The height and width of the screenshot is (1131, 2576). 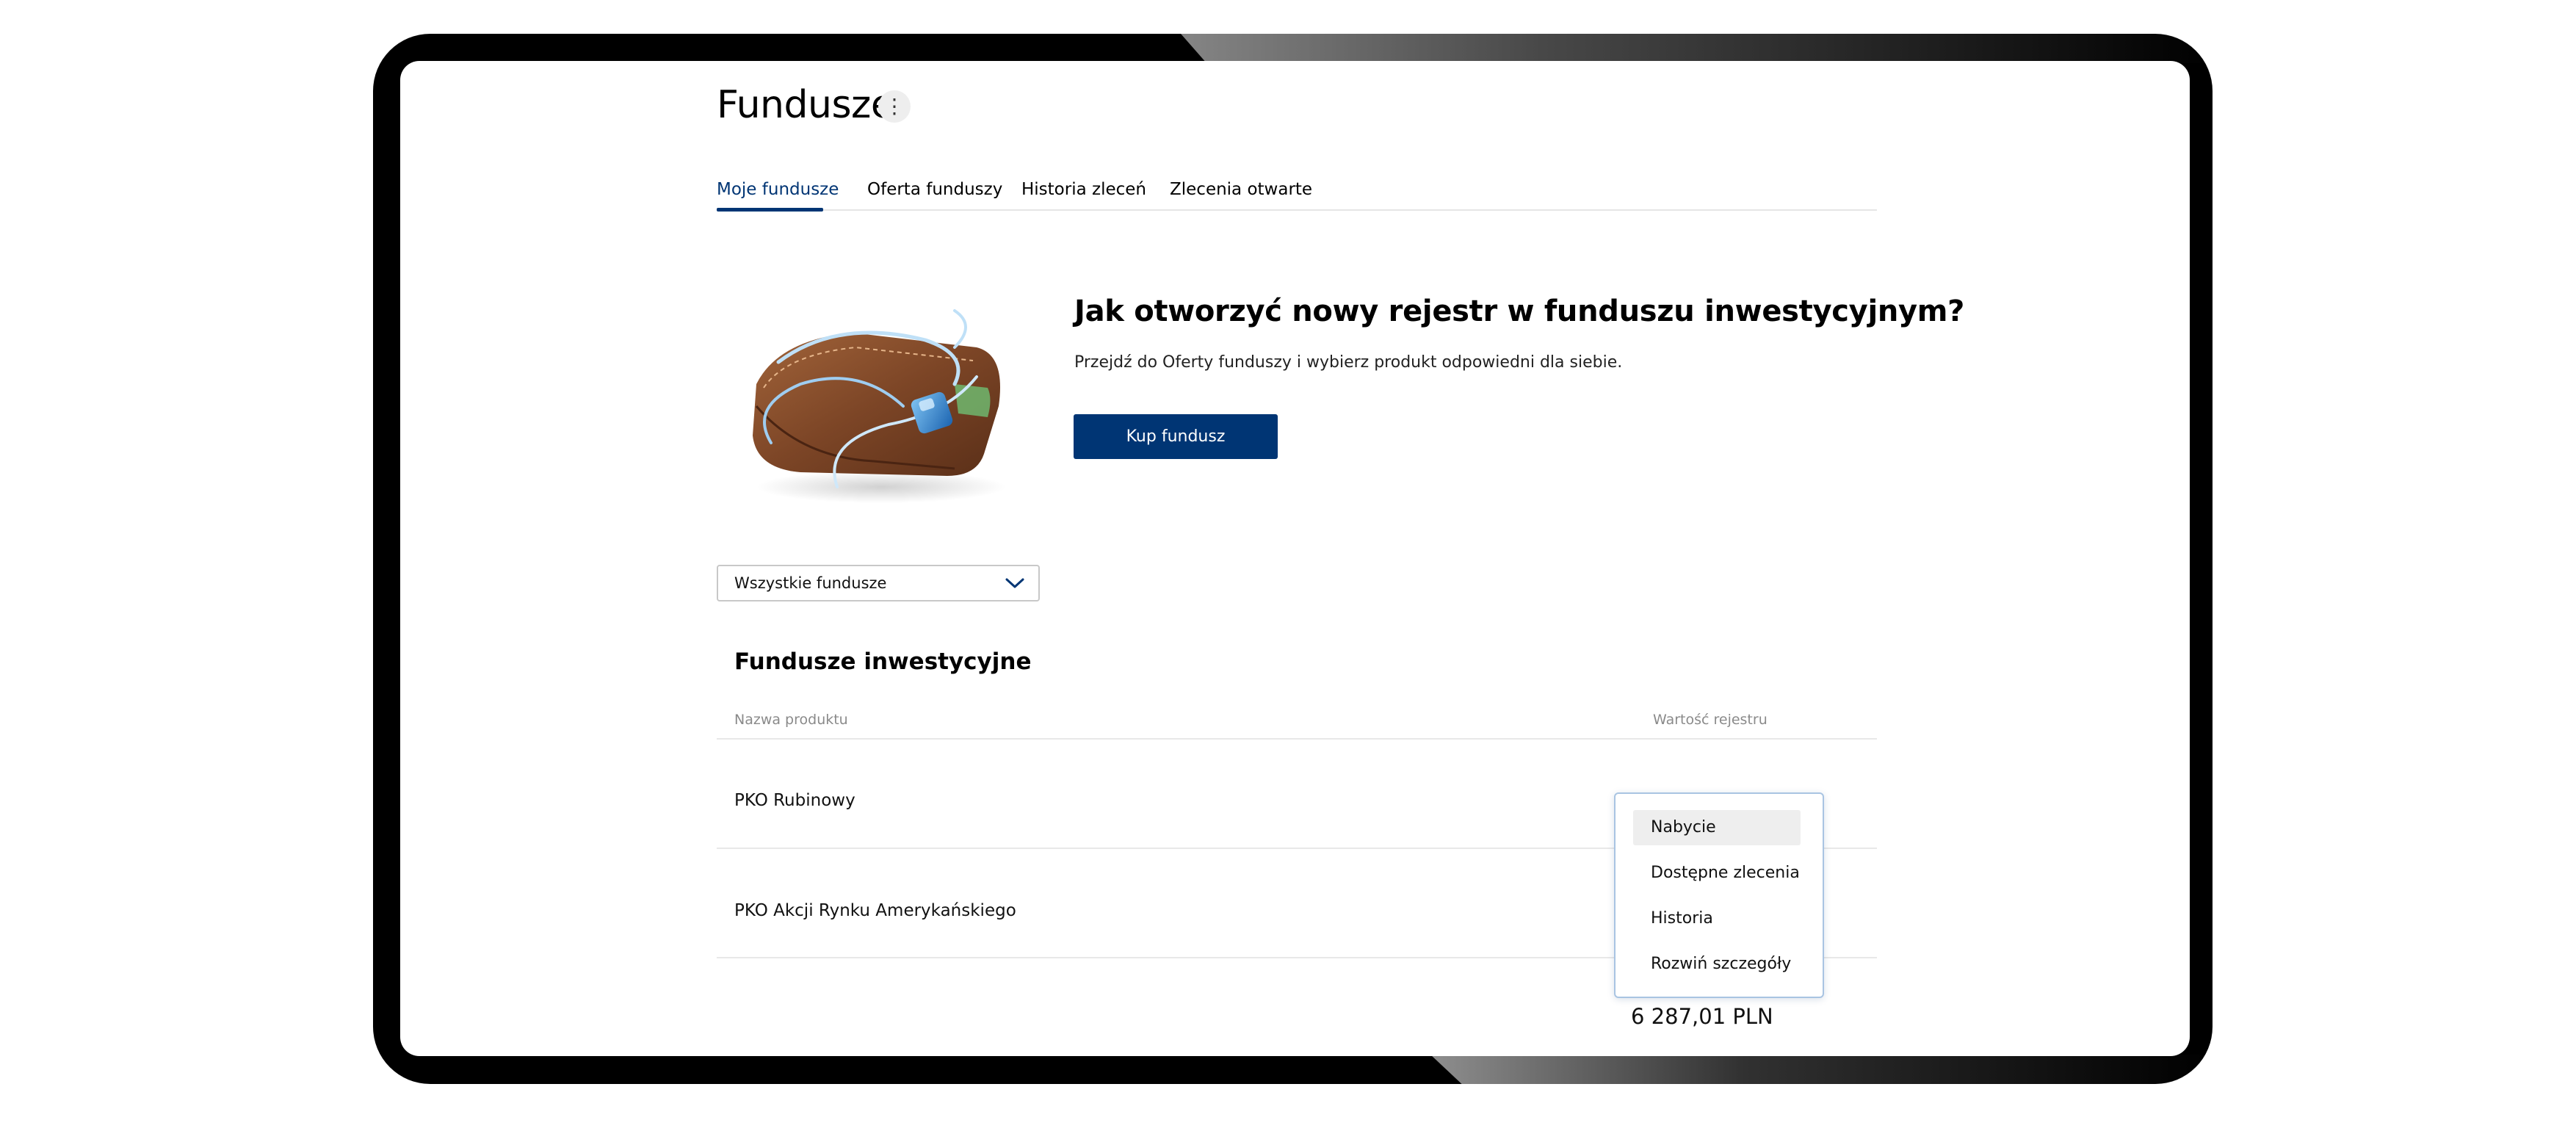 What do you see at coordinates (879, 406) in the screenshot?
I see `wallet-illustration` at bounding box center [879, 406].